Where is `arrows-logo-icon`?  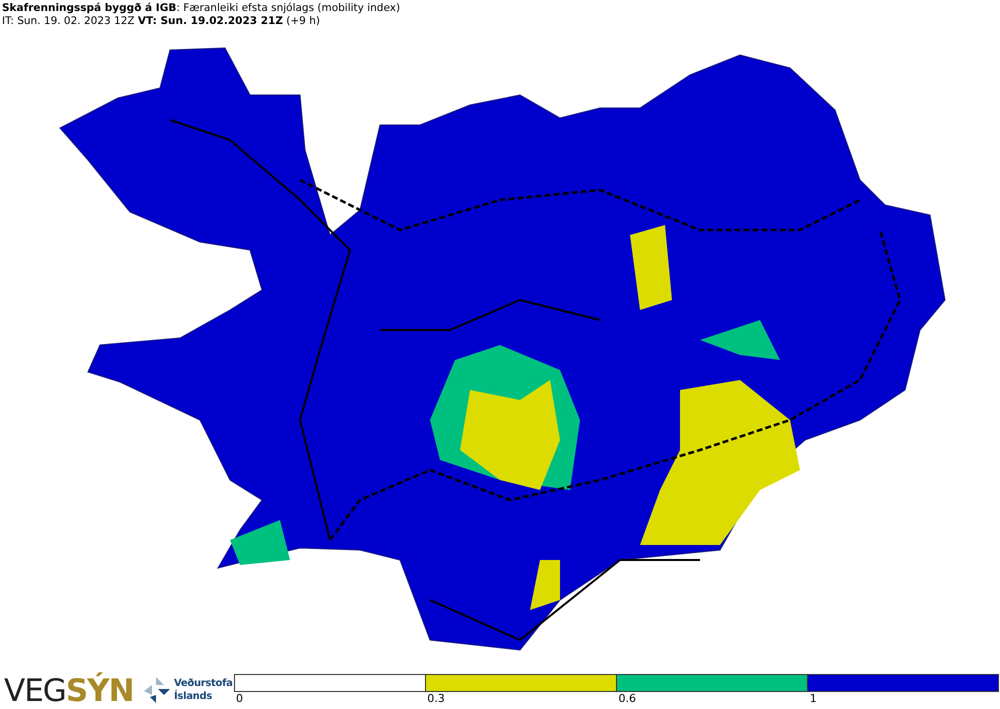 arrows-logo-icon is located at coordinates (157, 690).